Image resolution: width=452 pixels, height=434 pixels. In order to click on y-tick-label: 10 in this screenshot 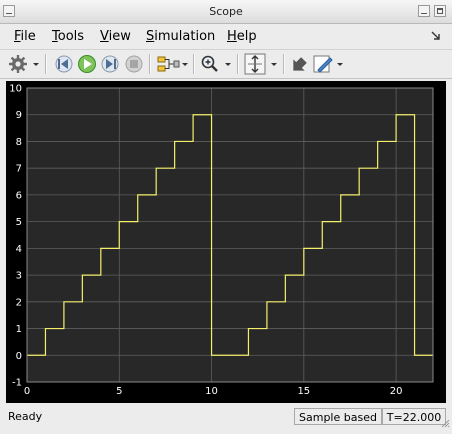, I will do `click(15, 89)`.